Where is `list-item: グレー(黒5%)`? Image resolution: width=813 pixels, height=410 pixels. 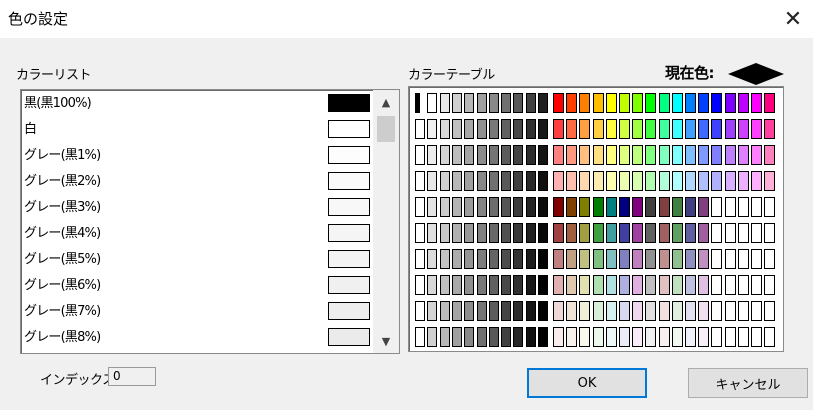
list-item: グレー(黒5%) is located at coordinates (198, 259).